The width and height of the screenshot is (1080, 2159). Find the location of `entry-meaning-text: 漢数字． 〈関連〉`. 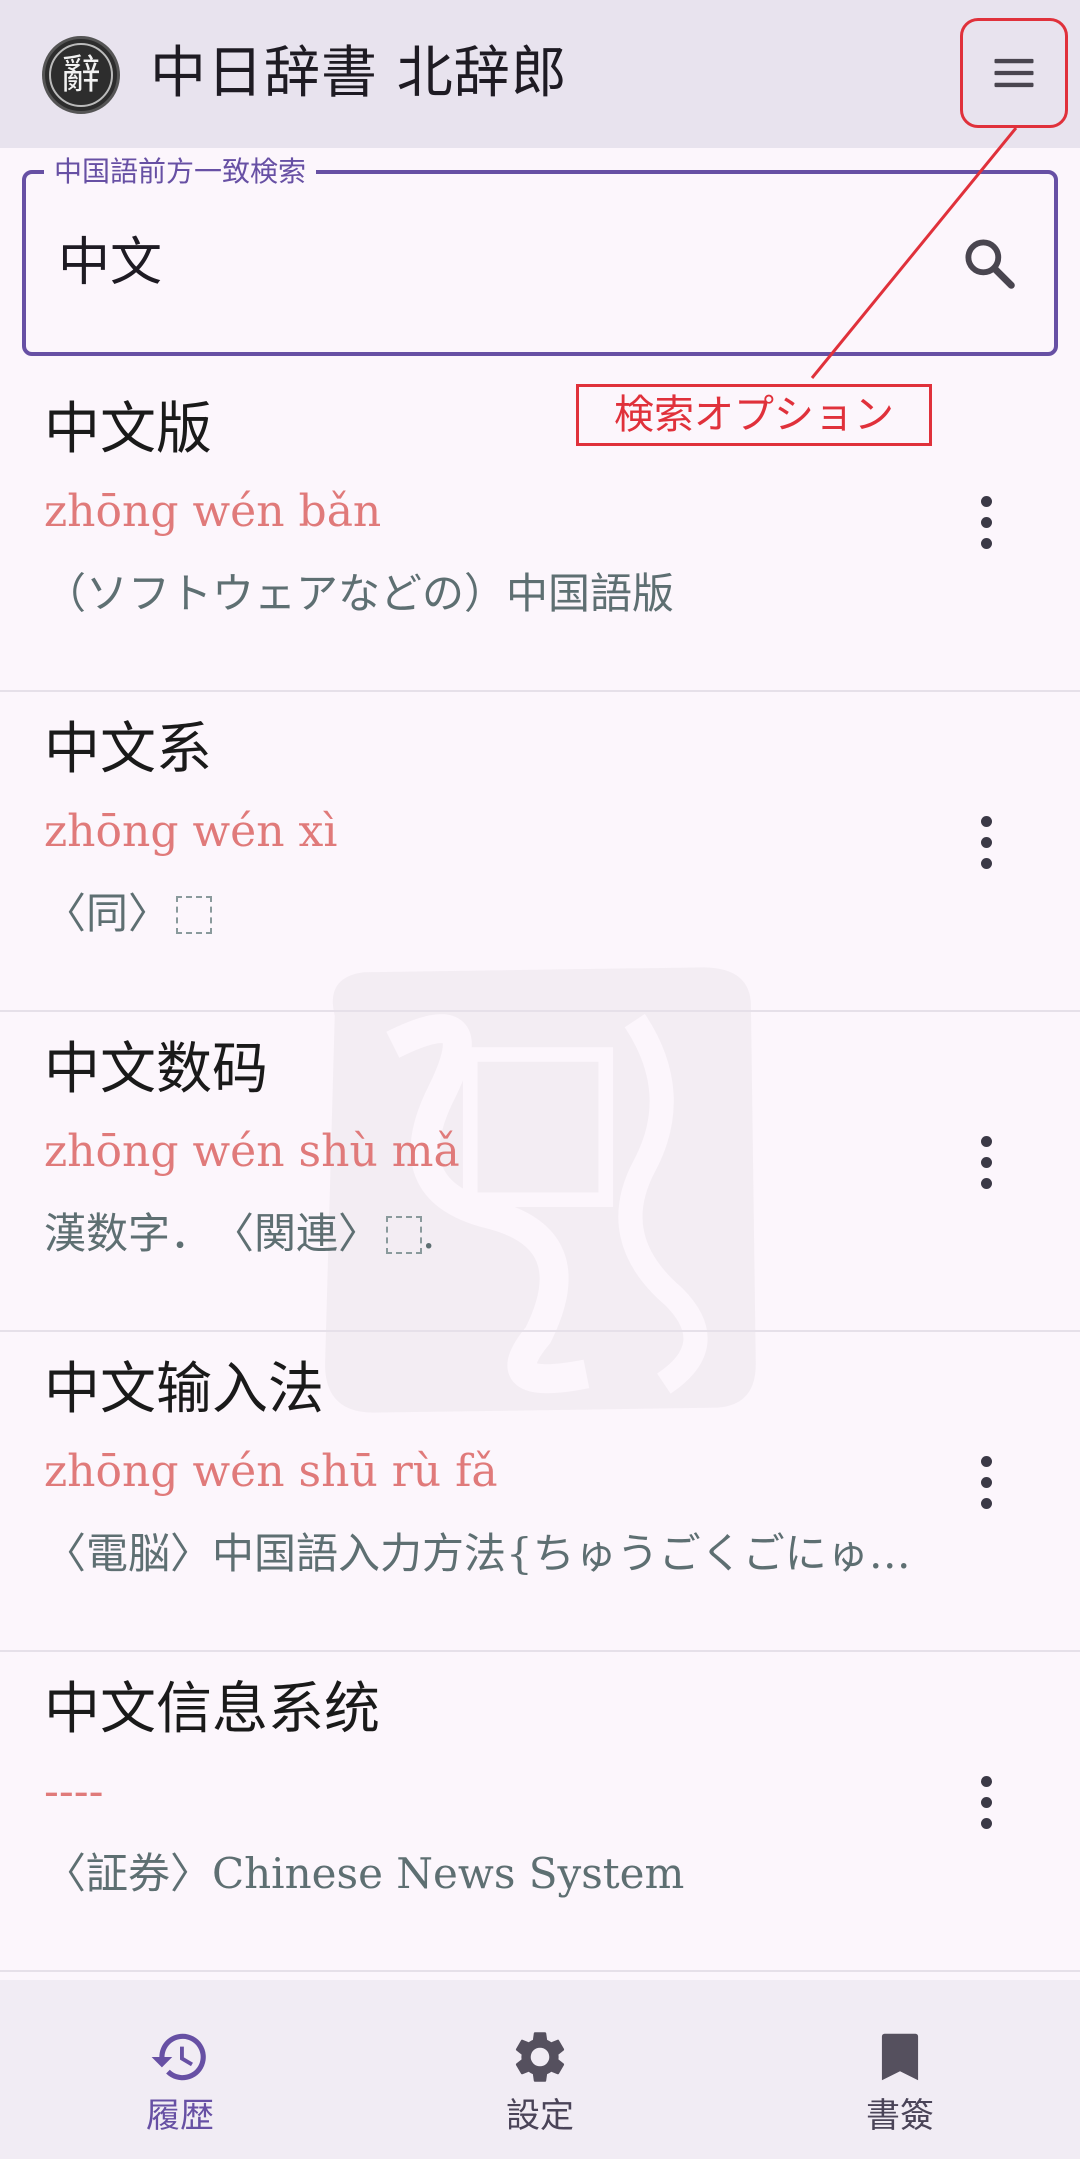

entry-meaning-text: 漢数字． 〈関連〉 is located at coordinates (212, 1233).